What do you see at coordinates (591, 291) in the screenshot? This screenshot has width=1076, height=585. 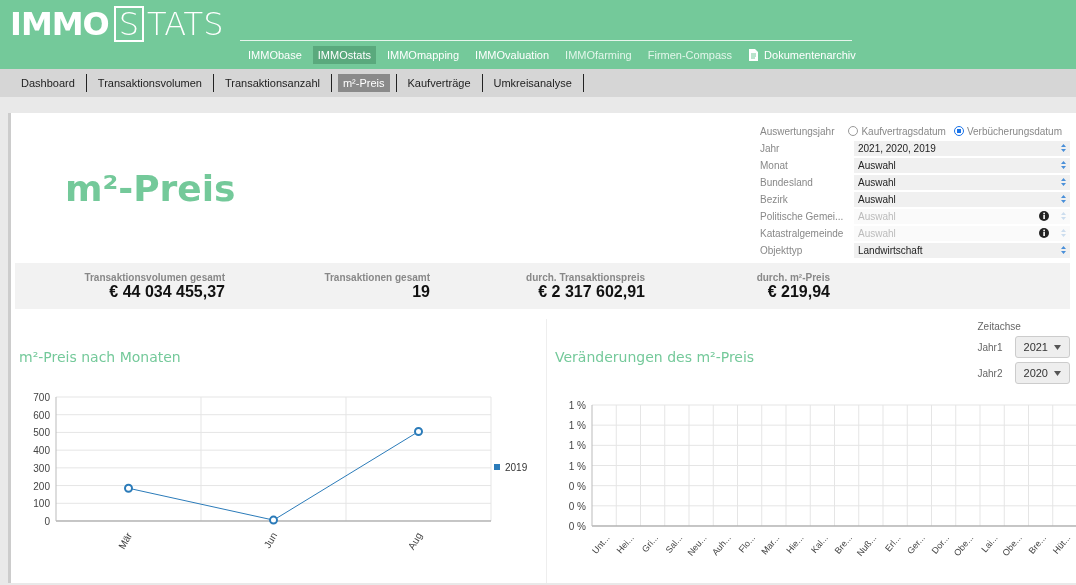 I see `stat-value: € 2 317 602,91` at bounding box center [591, 291].